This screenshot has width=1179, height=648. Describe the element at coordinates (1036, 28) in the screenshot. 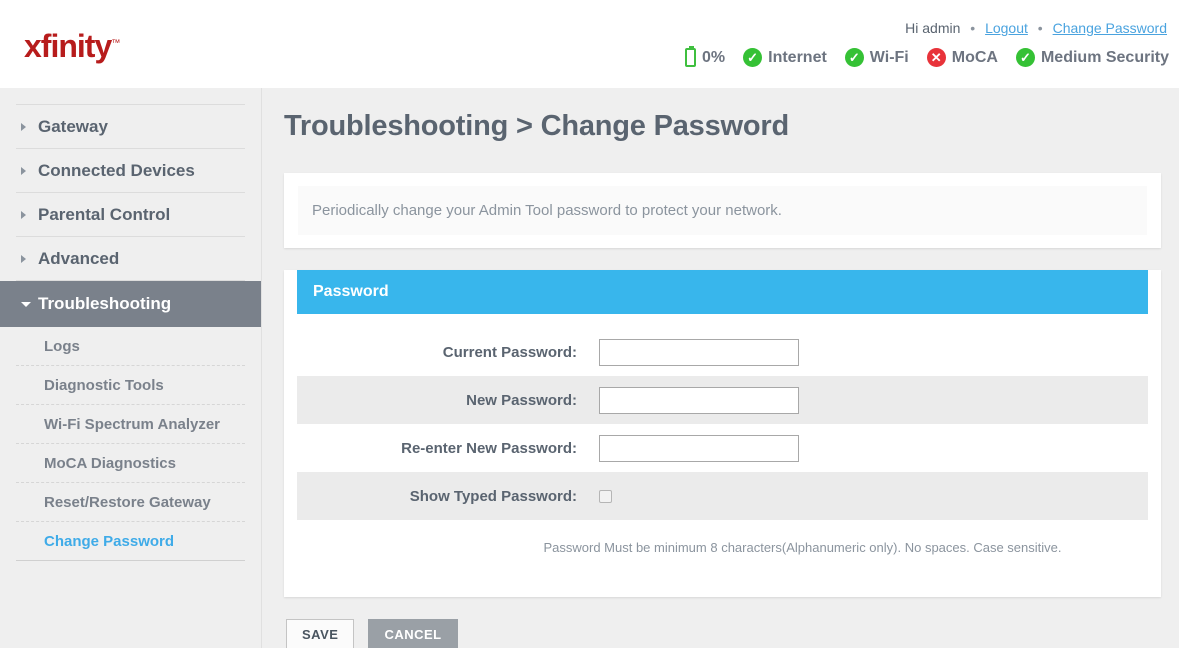

I see `account-bar: Hi admin • Logout • Change Password` at that location.